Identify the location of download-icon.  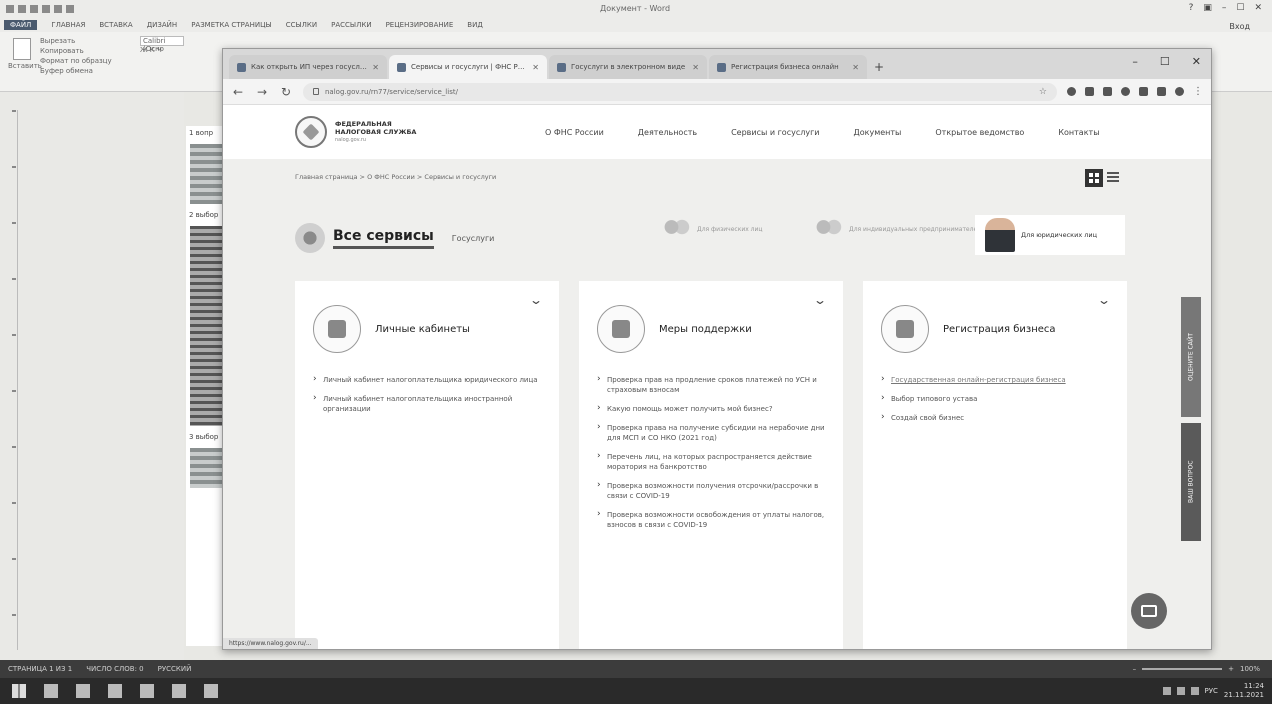
(1143, 91).